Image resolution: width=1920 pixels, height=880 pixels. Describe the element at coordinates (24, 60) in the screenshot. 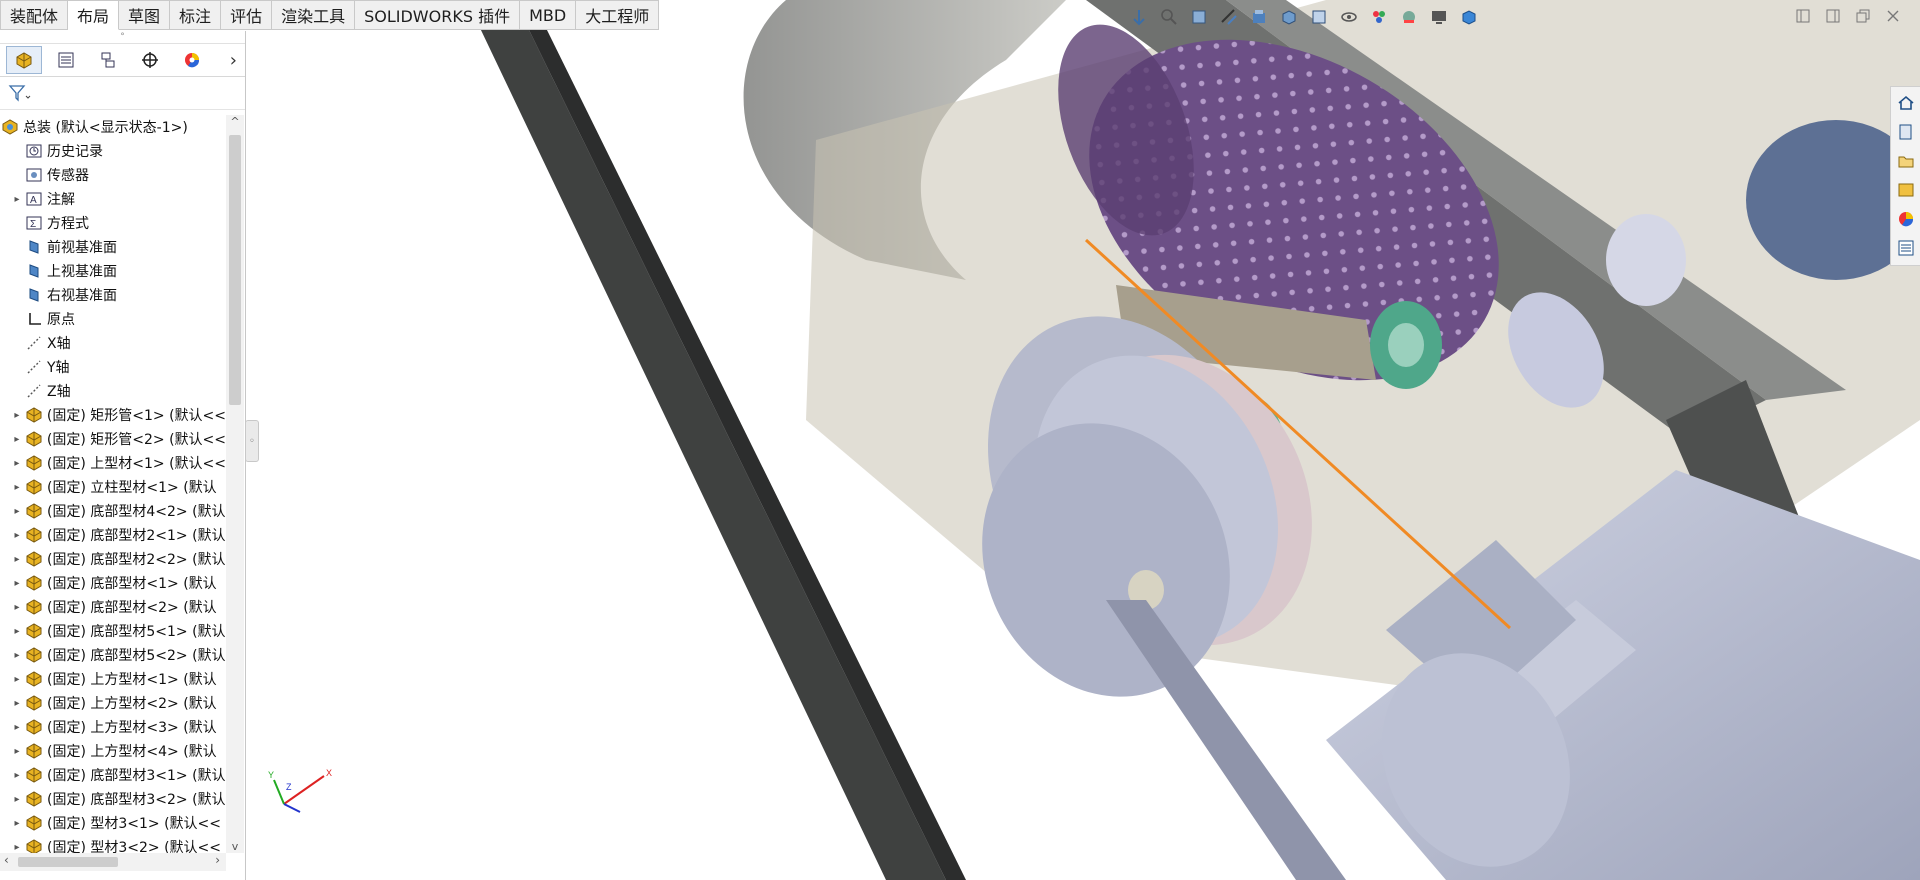

I see `featuremanager-tab` at that location.